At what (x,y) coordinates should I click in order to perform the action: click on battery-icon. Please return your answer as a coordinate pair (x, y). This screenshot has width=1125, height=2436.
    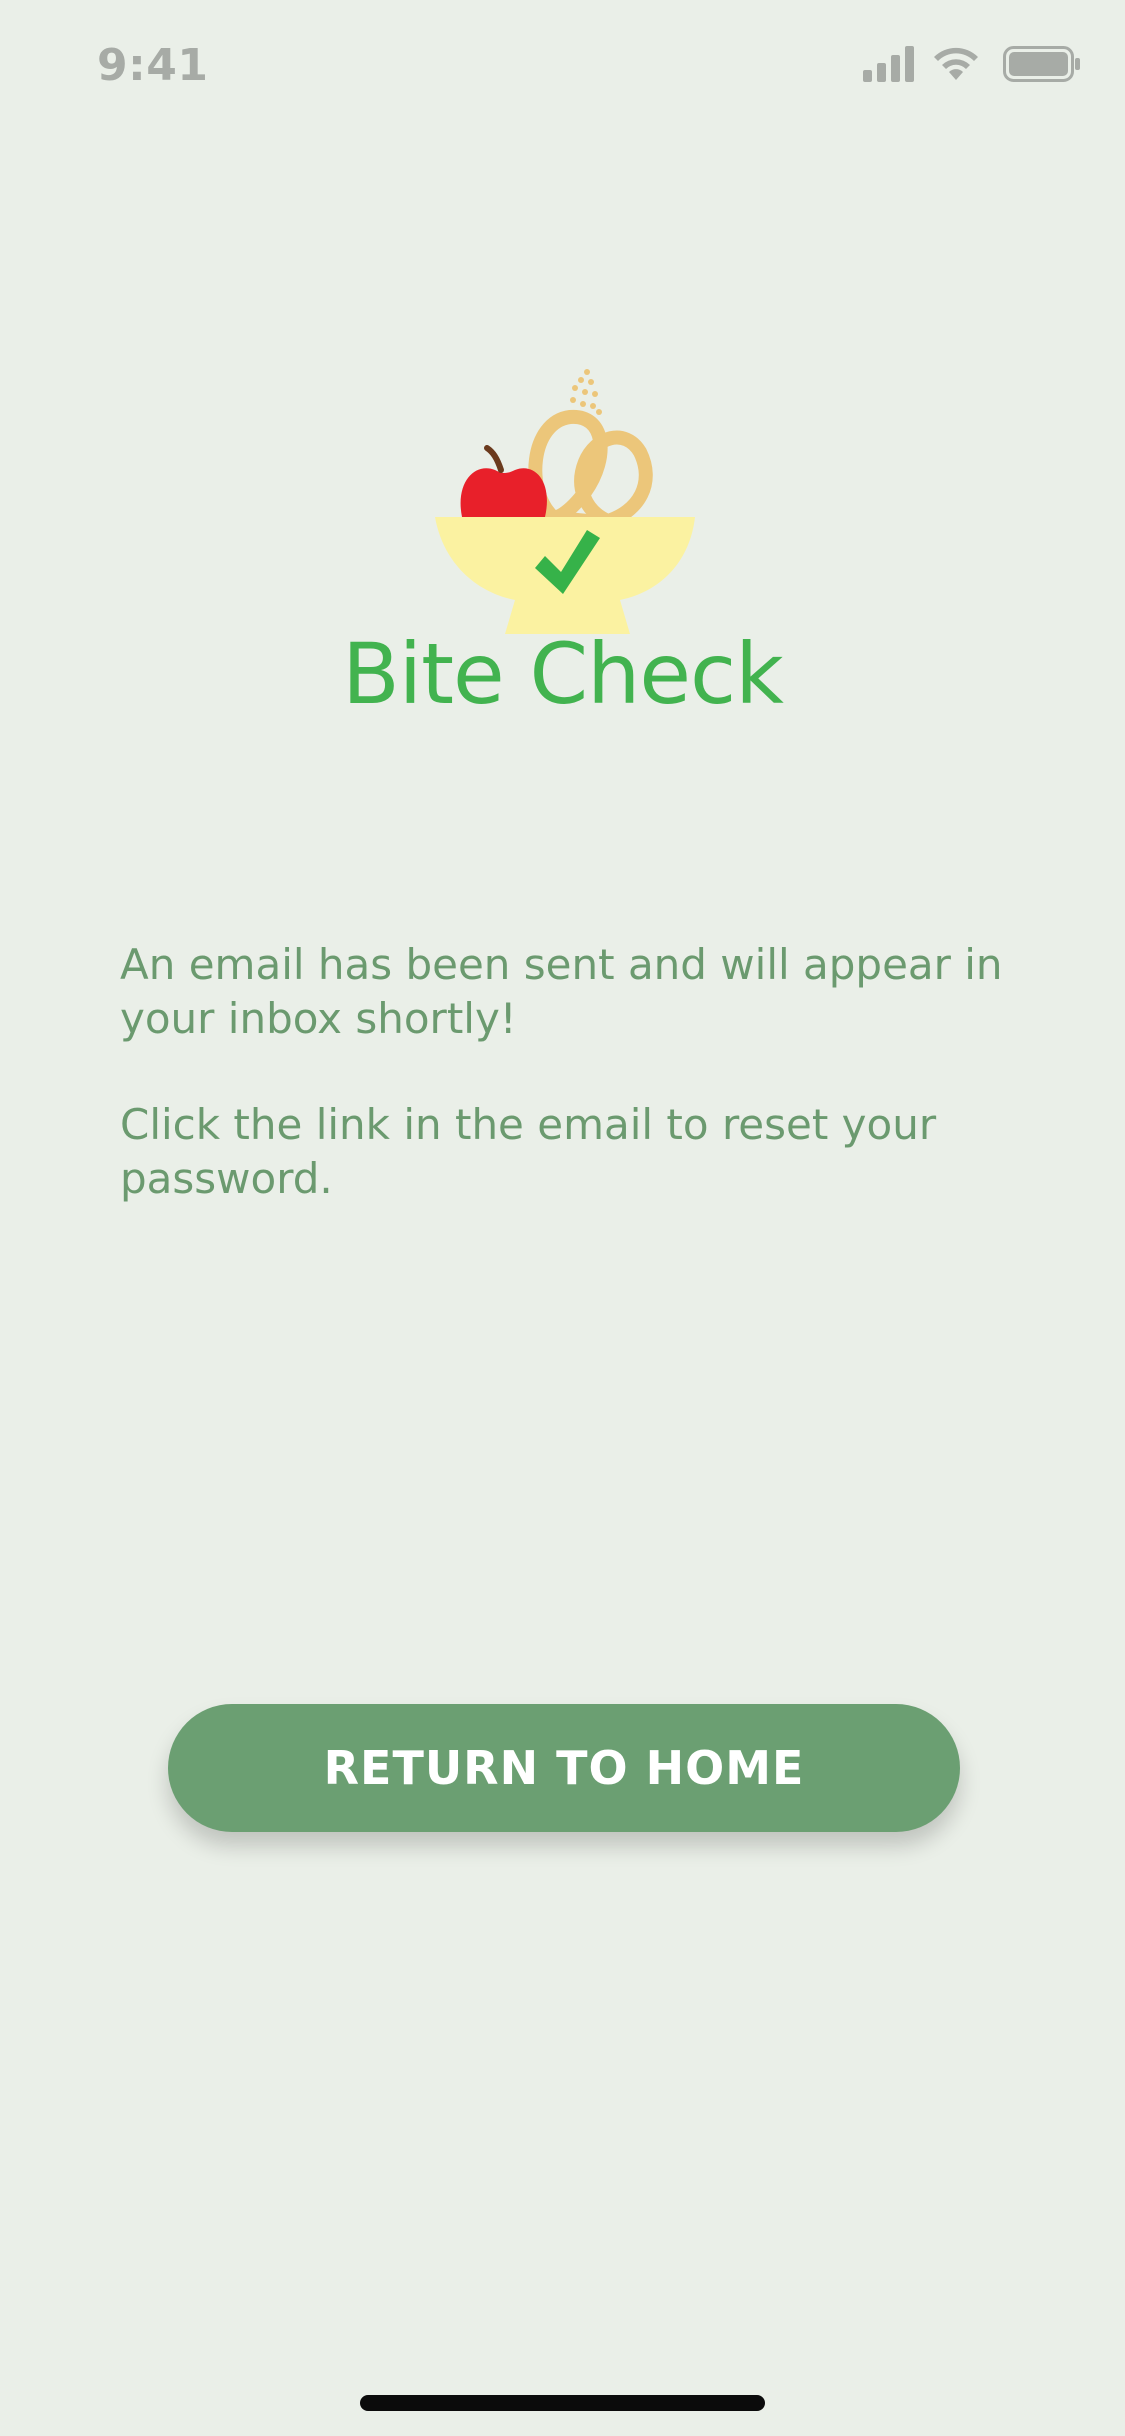
    Looking at the image, I should click on (1041, 64).